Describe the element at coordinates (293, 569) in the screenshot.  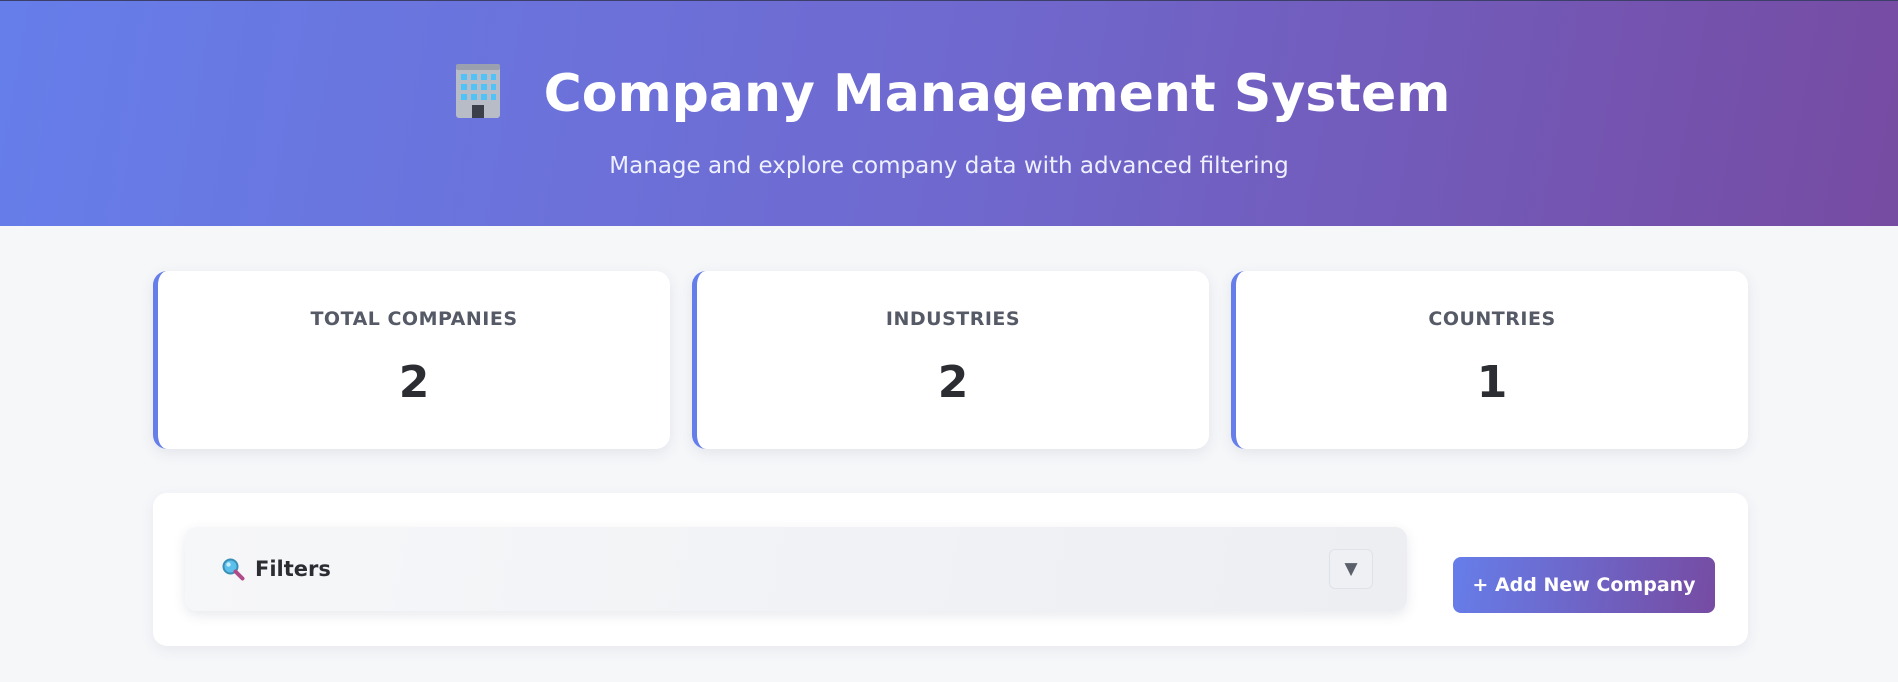
I see `filters-label: Filters` at that location.